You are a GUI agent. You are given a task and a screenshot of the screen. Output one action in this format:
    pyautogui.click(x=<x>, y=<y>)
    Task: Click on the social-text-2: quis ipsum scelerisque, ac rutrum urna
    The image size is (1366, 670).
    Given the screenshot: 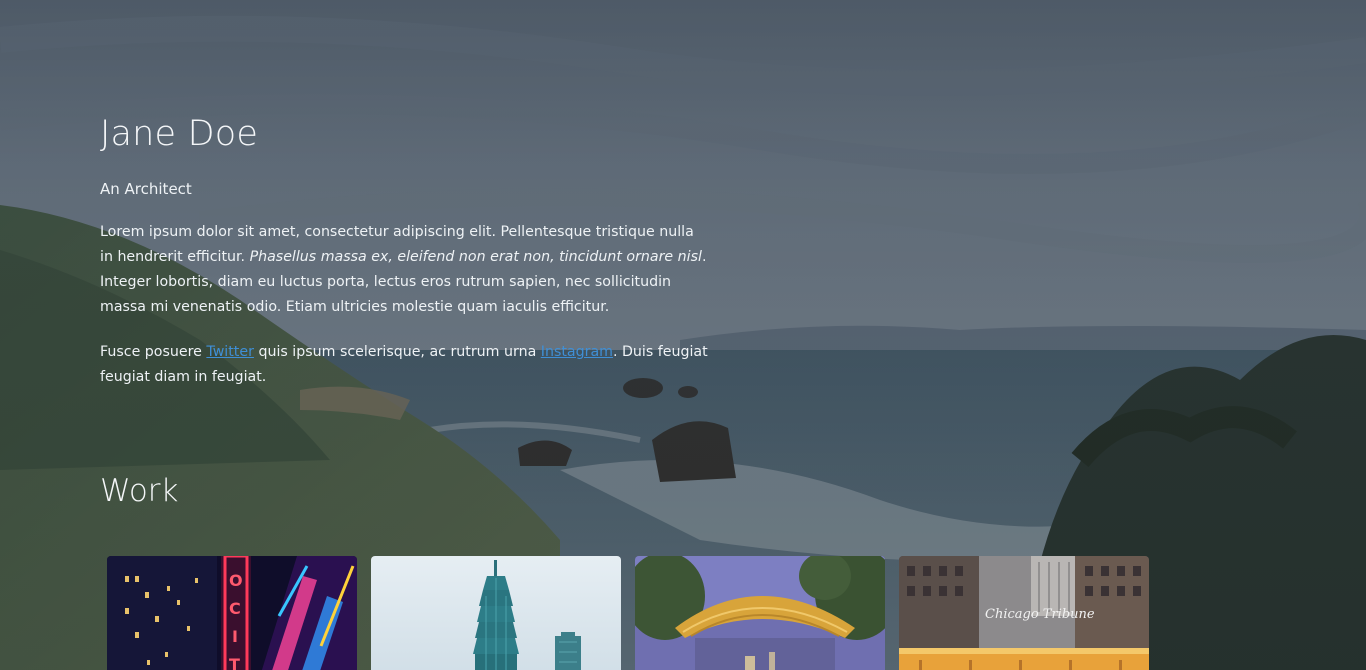 What is the action you would take?
    pyautogui.click(x=397, y=352)
    